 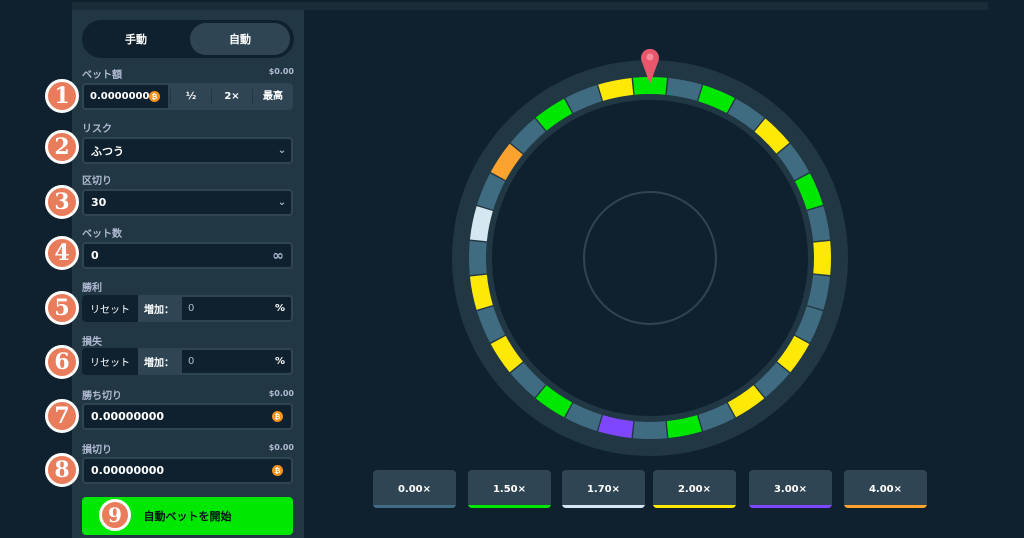 I want to click on multiplier-chip: 1.70×, so click(x=603, y=489).